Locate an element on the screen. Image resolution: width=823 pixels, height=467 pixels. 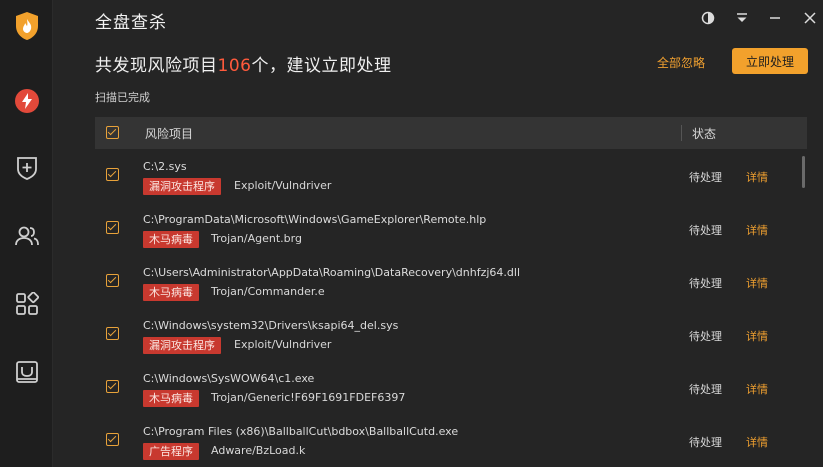
risk-type-badge: 广告程序 is located at coordinates (171, 451).